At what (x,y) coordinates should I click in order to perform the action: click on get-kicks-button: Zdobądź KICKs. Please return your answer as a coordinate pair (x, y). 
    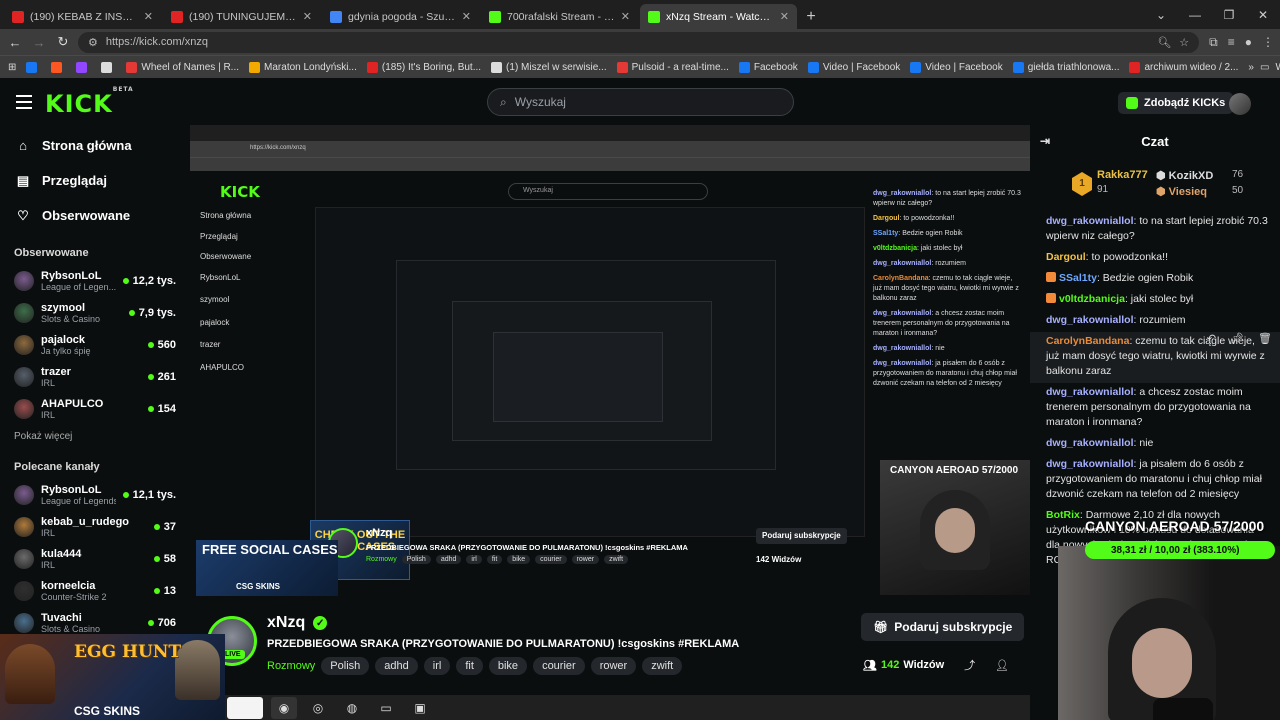
    Looking at the image, I should click on (1176, 103).